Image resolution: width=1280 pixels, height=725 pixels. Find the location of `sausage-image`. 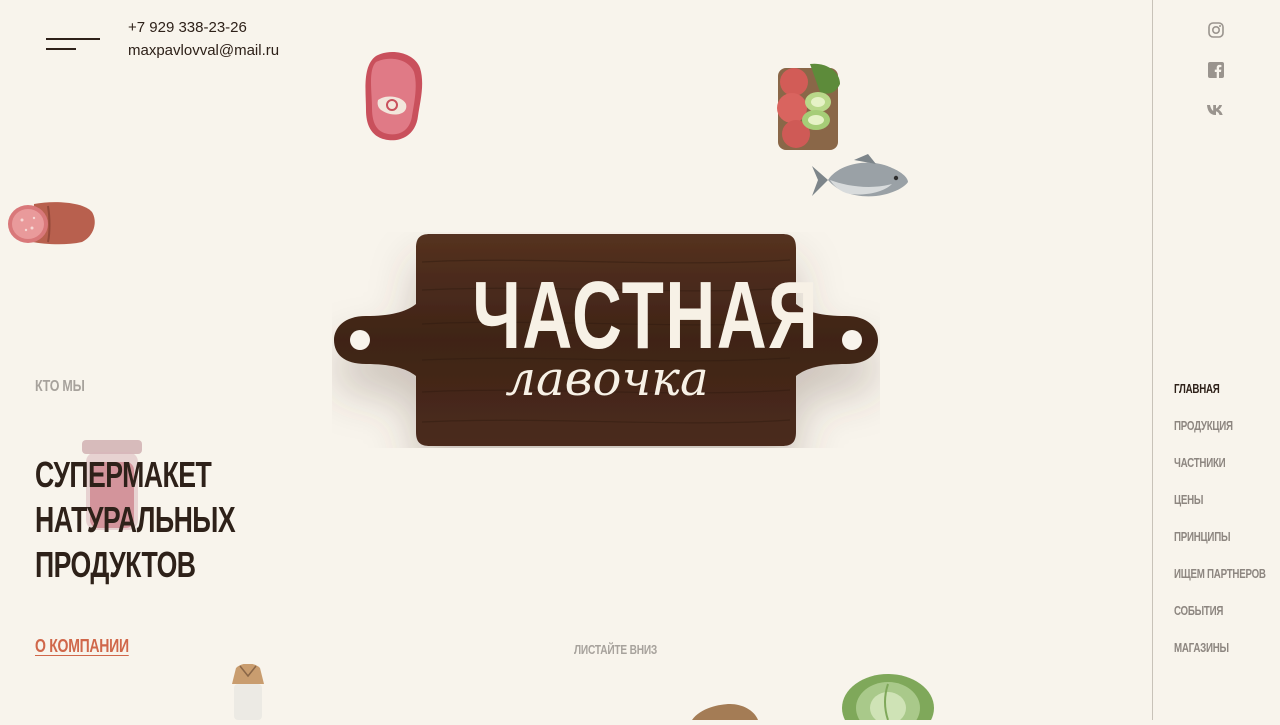

sausage-image is located at coordinates (51, 225).